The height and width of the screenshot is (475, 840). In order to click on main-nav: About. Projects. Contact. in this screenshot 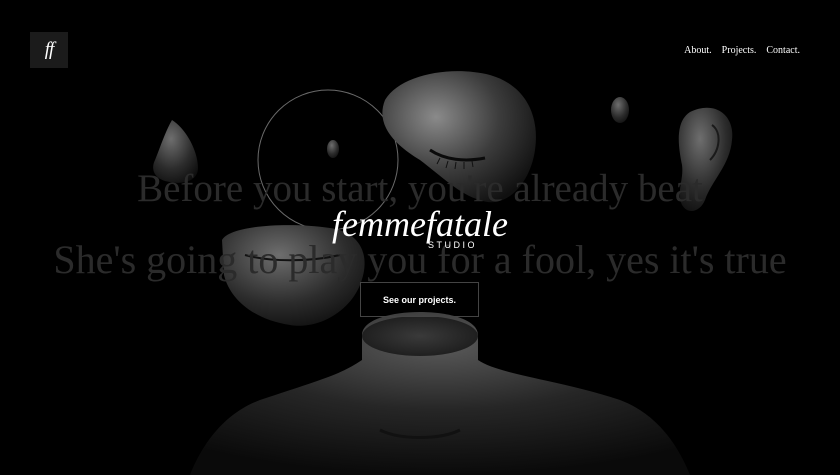, I will do `click(742, 50)`.